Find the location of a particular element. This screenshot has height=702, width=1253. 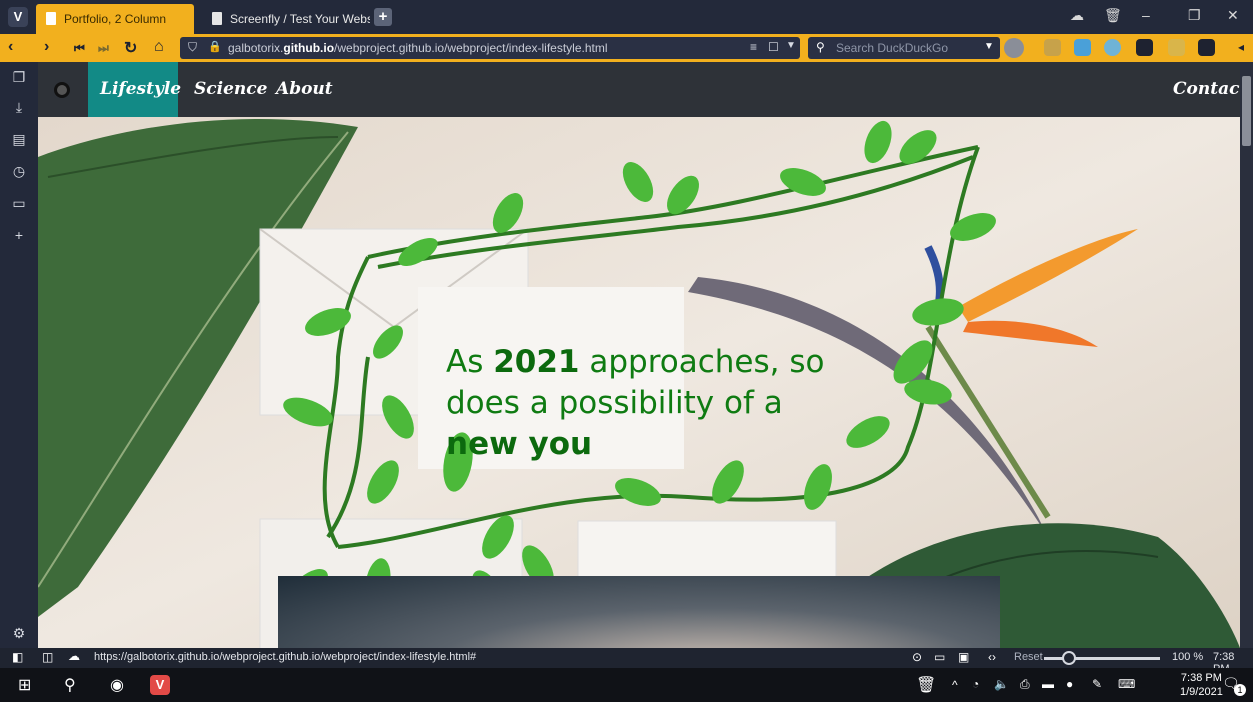

tray-icon: ⎙ is located at coordinates (1025, 684).